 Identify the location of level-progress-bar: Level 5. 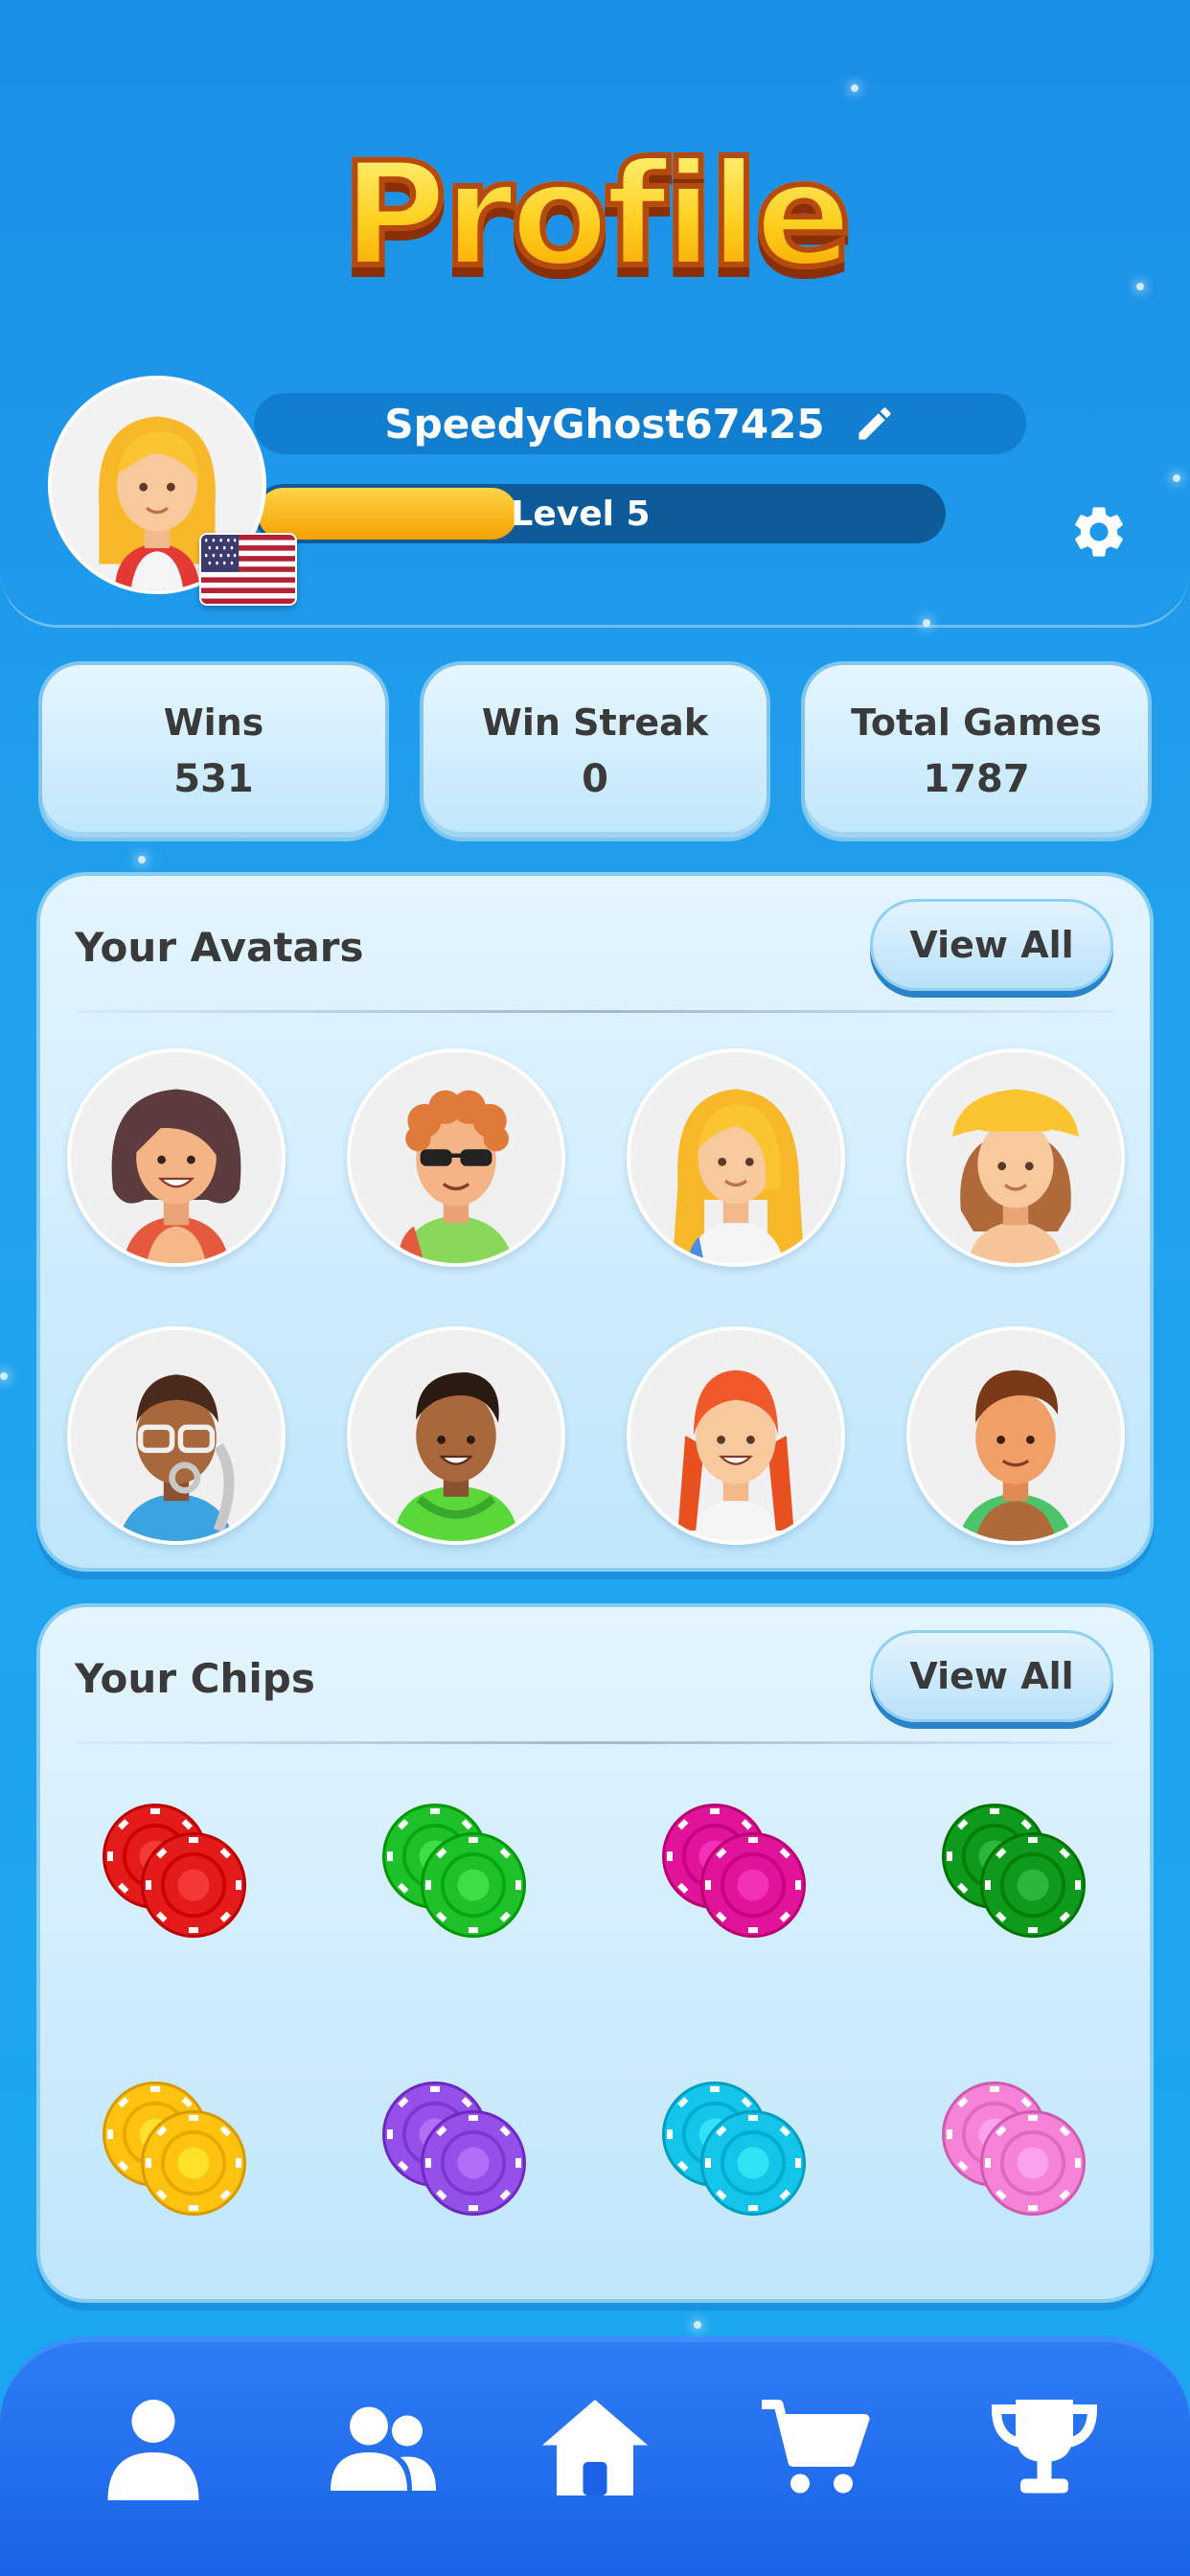
(600, 513).